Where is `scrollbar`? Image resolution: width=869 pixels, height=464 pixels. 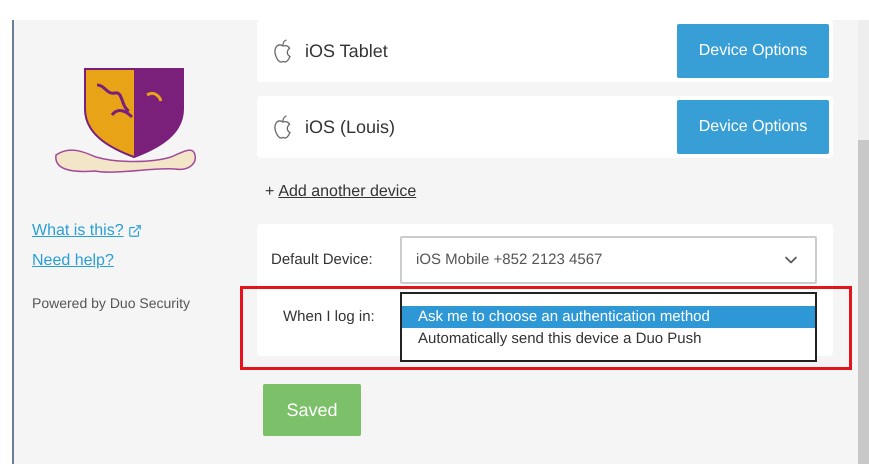
scrollbar is located at coordinates (863, 242).